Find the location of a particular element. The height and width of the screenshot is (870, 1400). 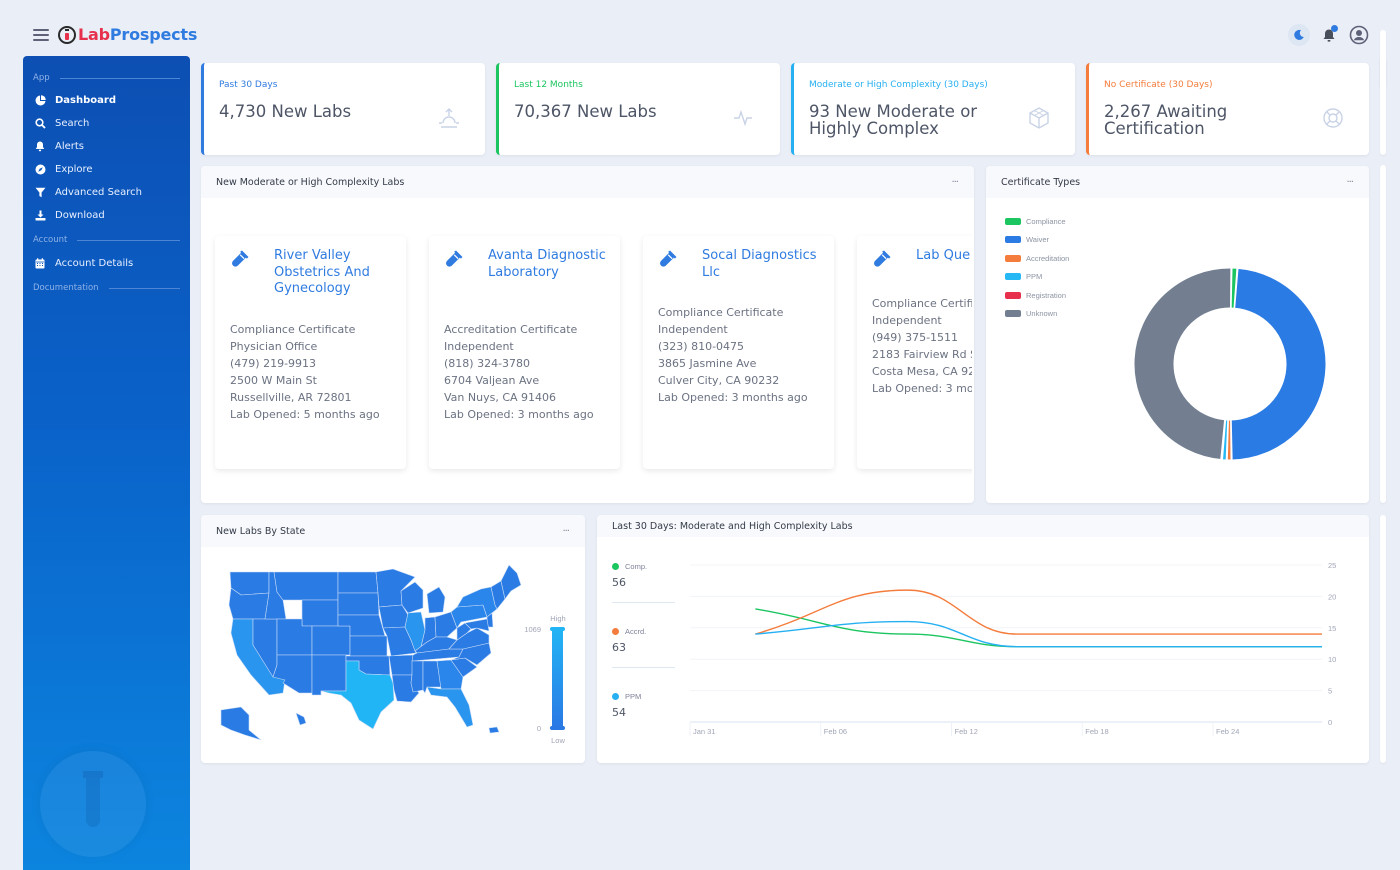

filter-icon is located at coordinates (40, 193).